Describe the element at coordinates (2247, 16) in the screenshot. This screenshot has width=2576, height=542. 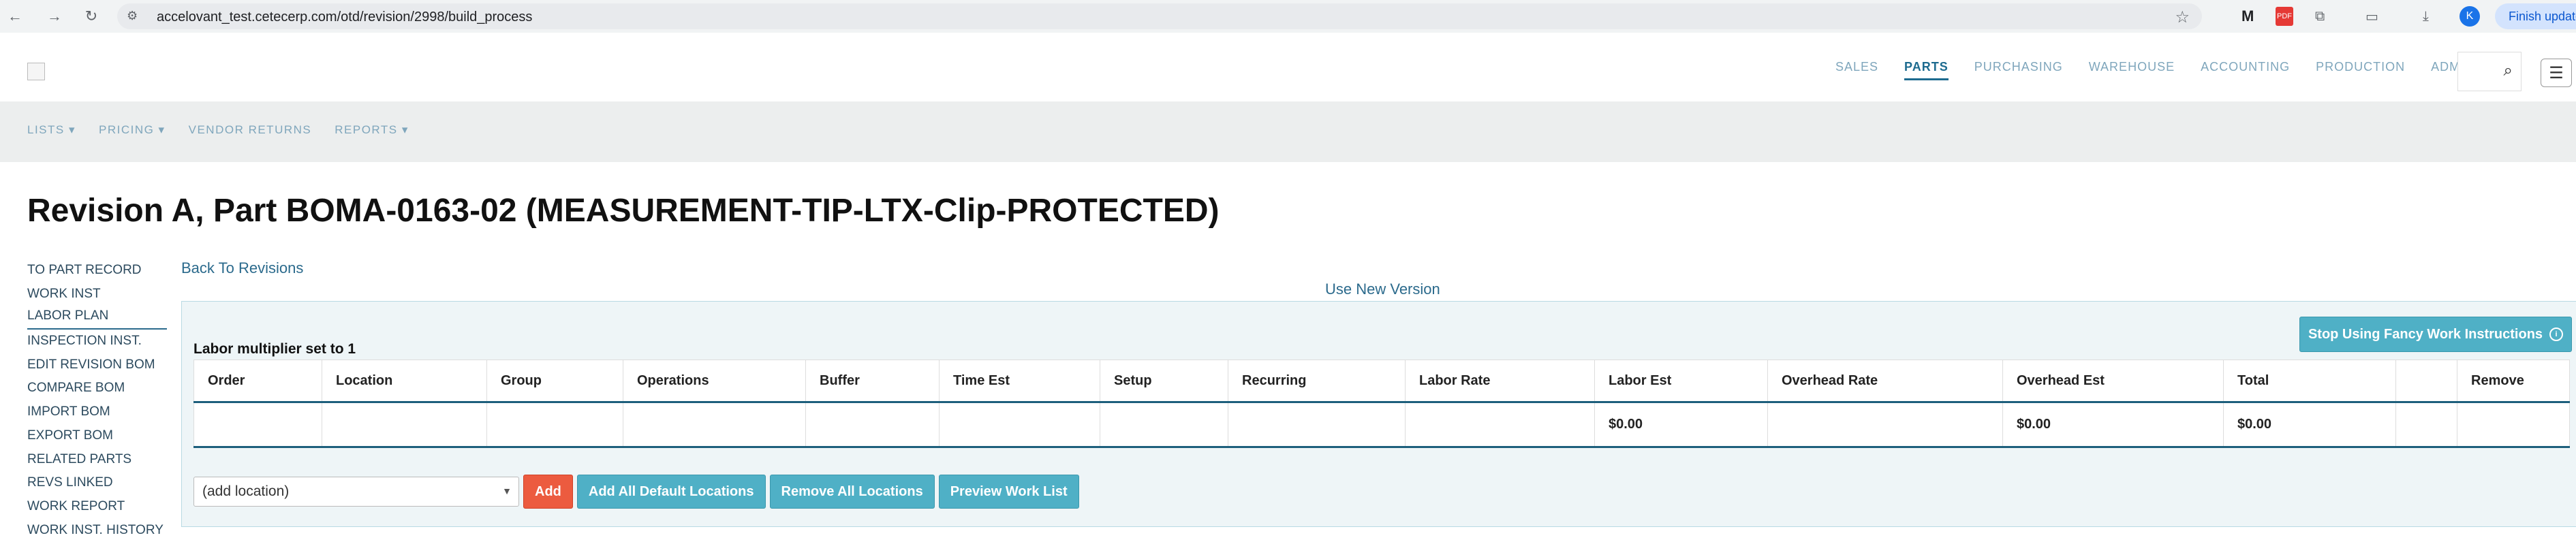
I see `gmail-icon: M` at that location.